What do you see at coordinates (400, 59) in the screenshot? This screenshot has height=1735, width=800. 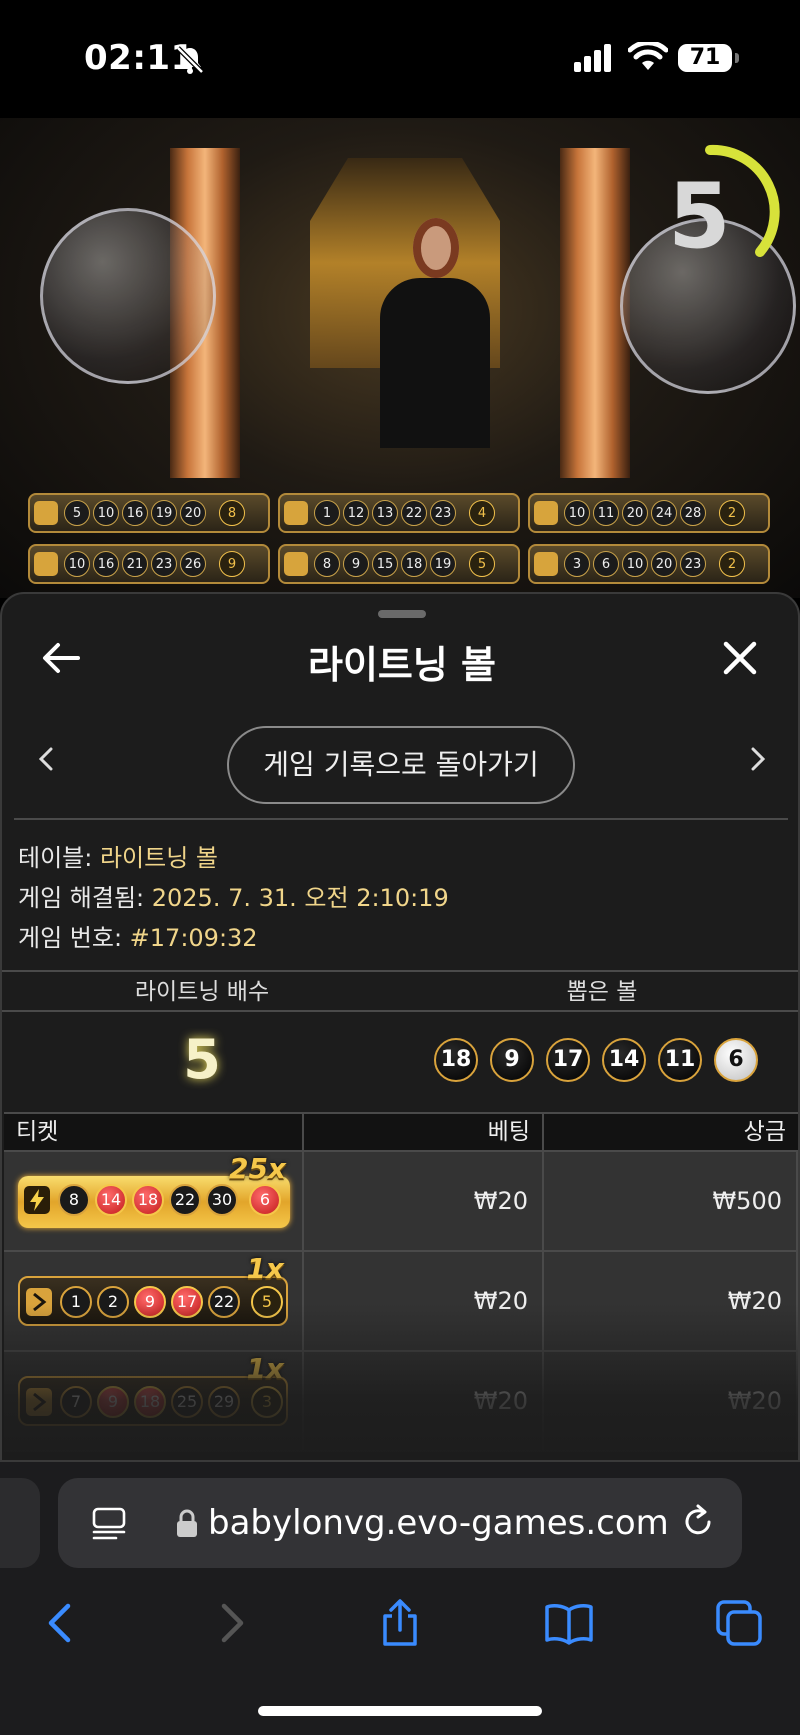 I see `status-bar: 02:11 71` at bounding box center [400, 59].